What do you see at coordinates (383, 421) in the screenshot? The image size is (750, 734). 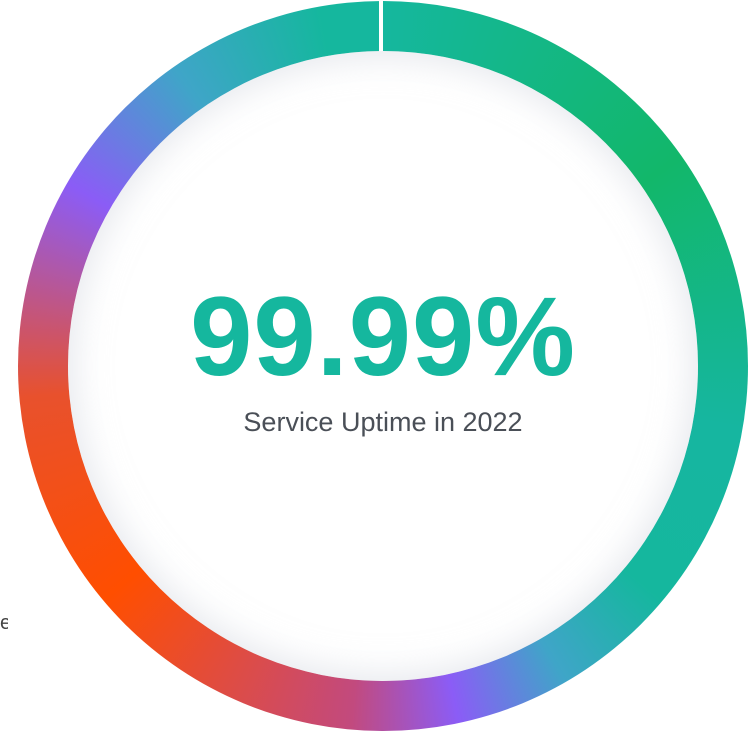 I see `uptime-label: Service Uptime in 2022` at bounding box center [383, 421].